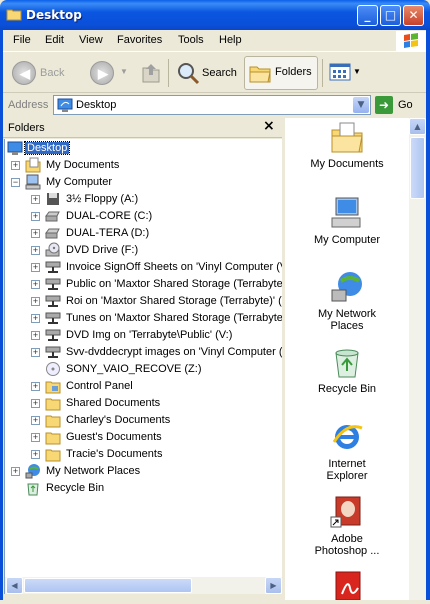  What do you see at coordinates (143, 199) in the screenshot?
I see `tree-item-floppy: + 3½ Floppy (A:)` at bounding box center [143, 199].